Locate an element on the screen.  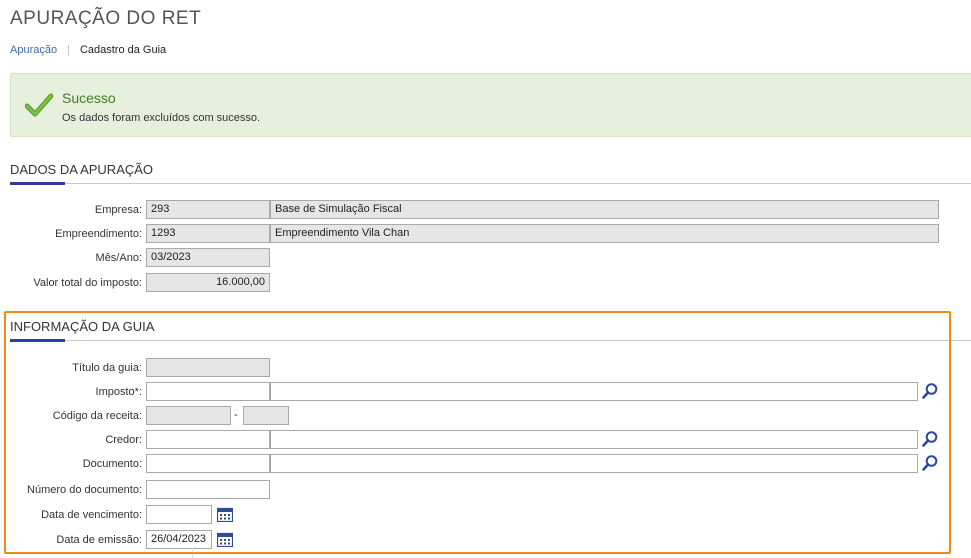
documento-name-input is located at coordinates (594, 463).